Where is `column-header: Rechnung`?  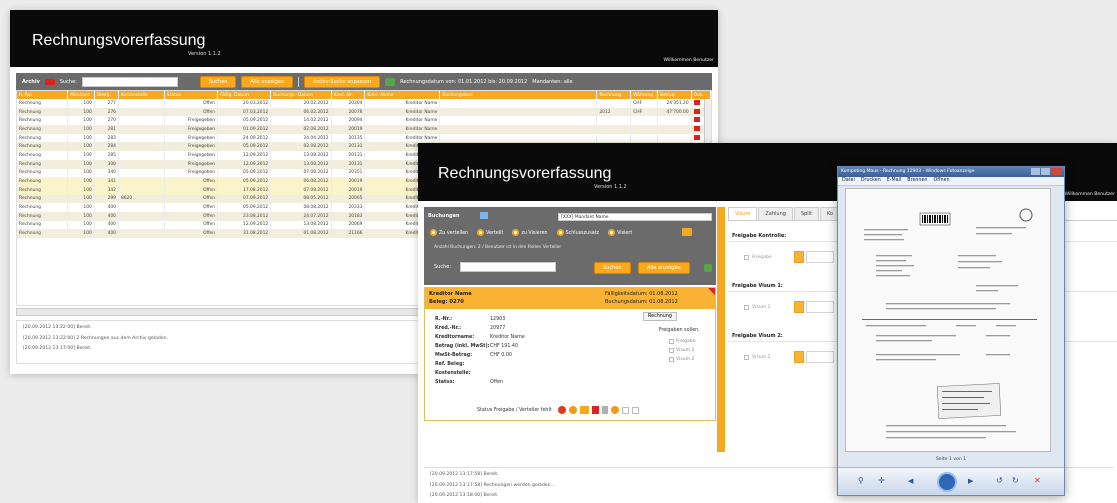 column-header: Rechnung is located at coordinates (614, 95).